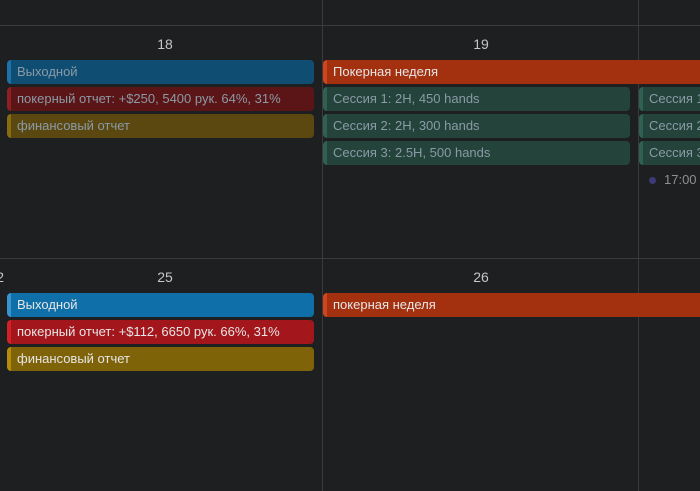 The height and width of the screenshot is (491, 700). Describe the element at coordinates (406, 98) in the screenshot. I see `event-title: Сессия 1: 2H, 450 hands` at that location.